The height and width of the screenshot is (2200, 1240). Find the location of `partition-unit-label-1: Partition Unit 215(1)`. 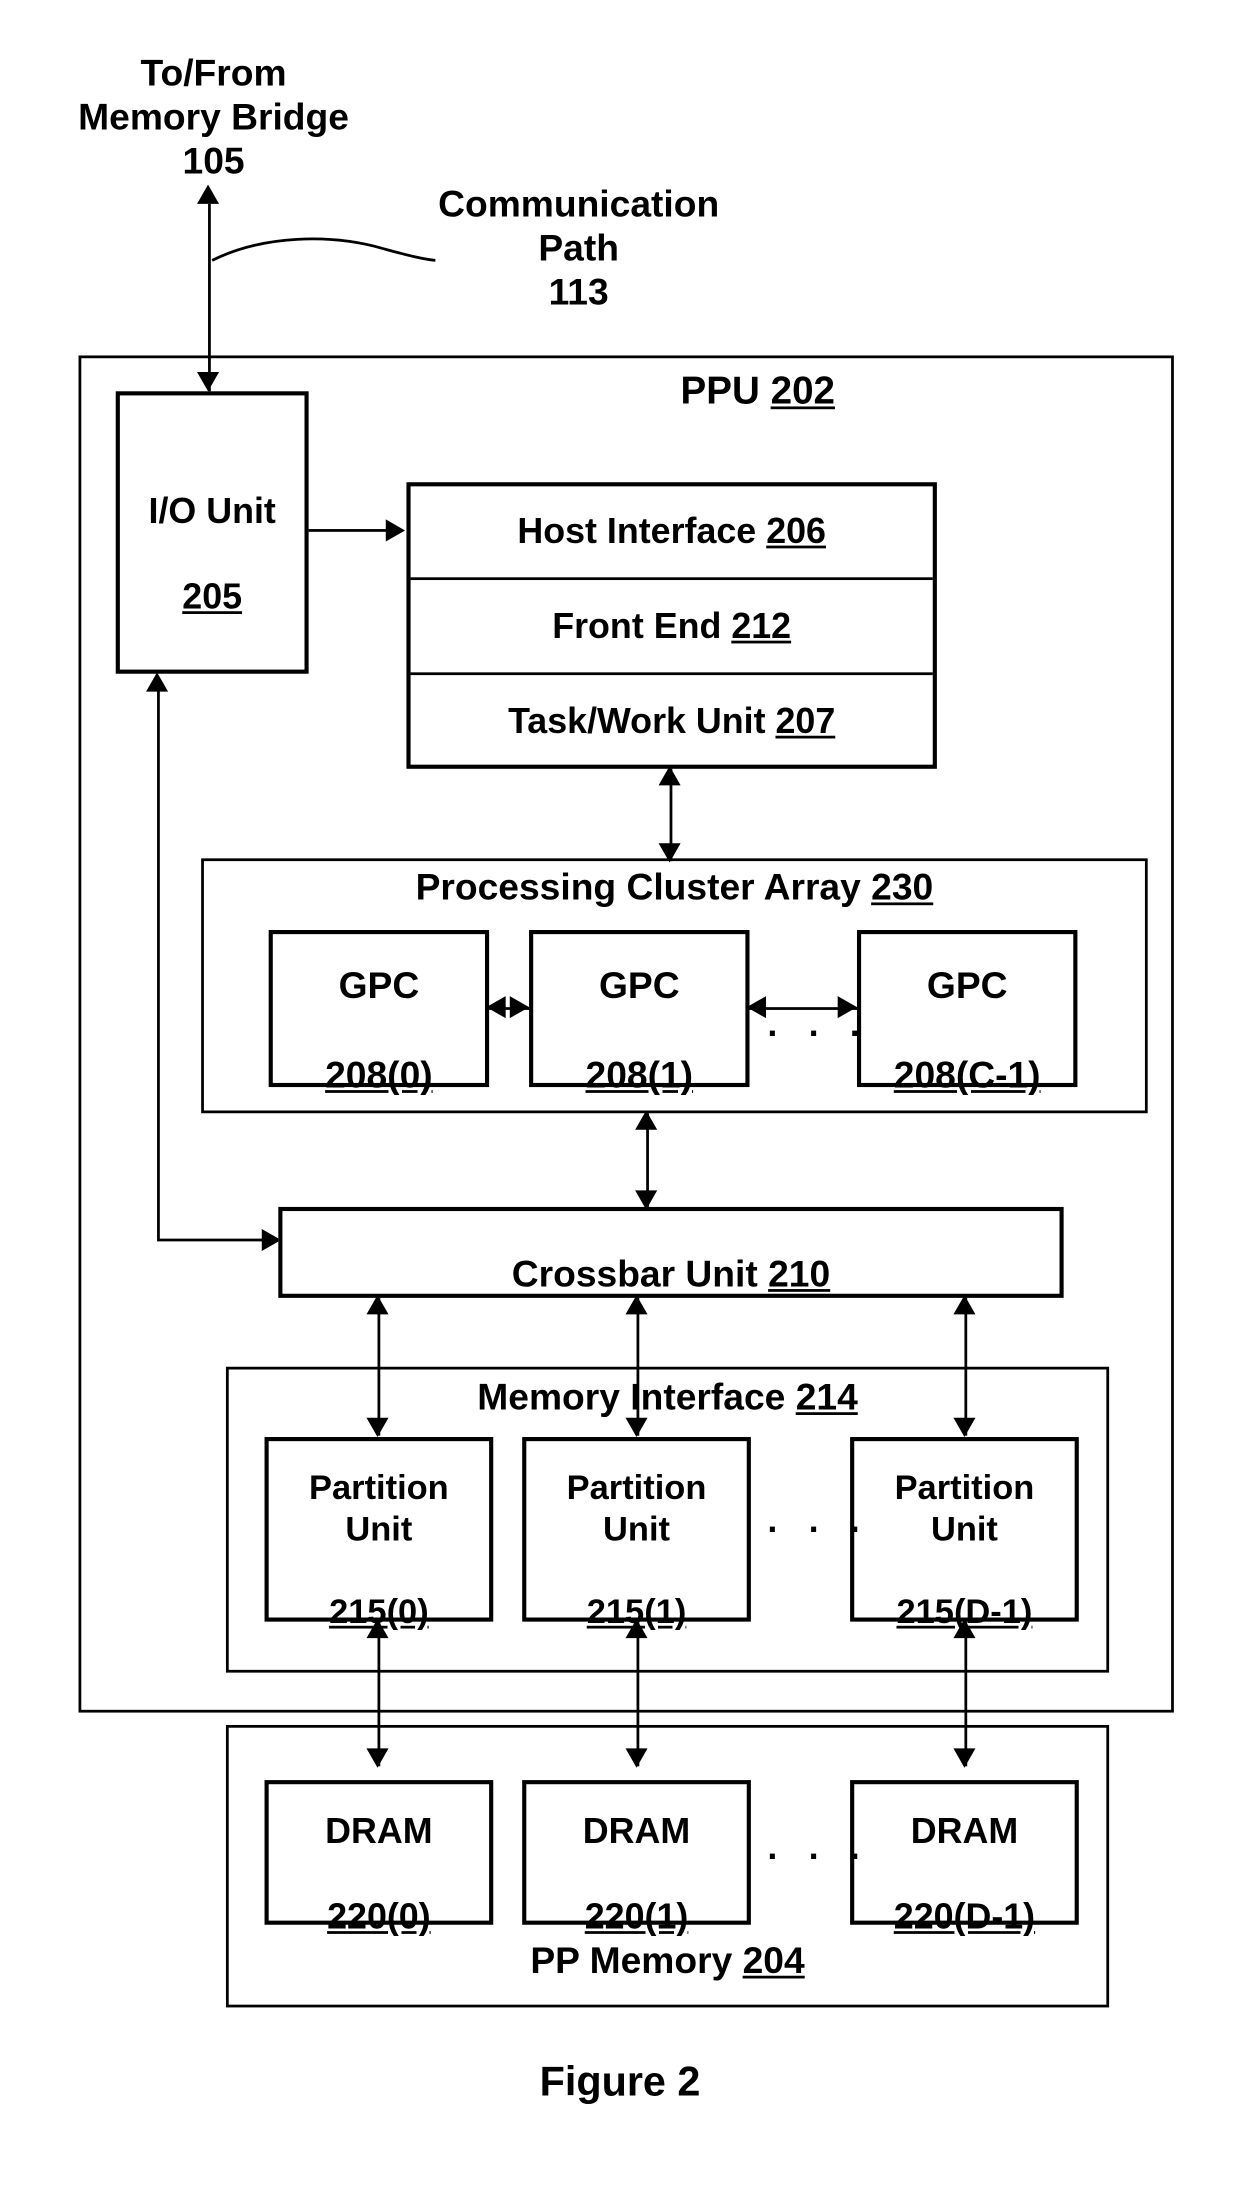

partition-unit-label-1: Partition Unit 215(1) is located at coordinates (636, 1529).